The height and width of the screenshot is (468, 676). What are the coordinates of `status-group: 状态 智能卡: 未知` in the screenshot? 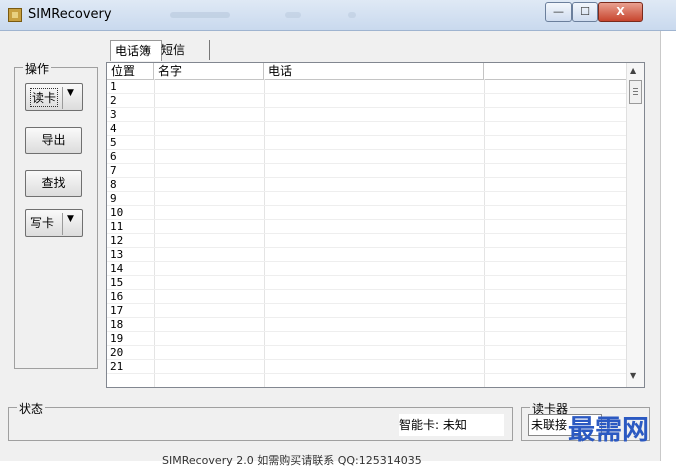 It's located at (260, 420).